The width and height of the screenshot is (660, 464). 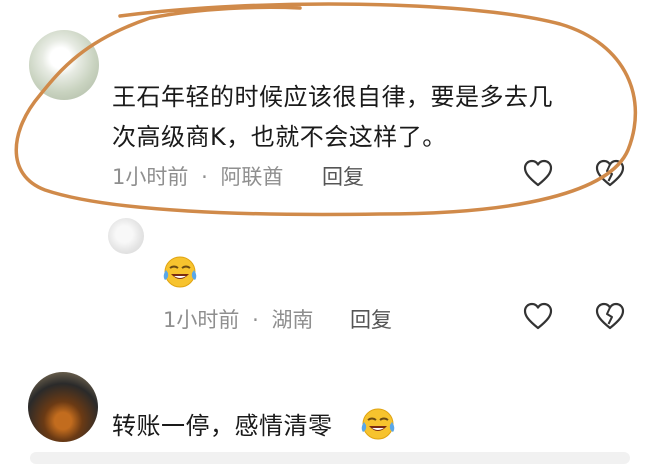 What do you see at coordinates (252, 177) in the screenshot?
I see `comment-location: 阿联酋` at bounding box center [252, 177].